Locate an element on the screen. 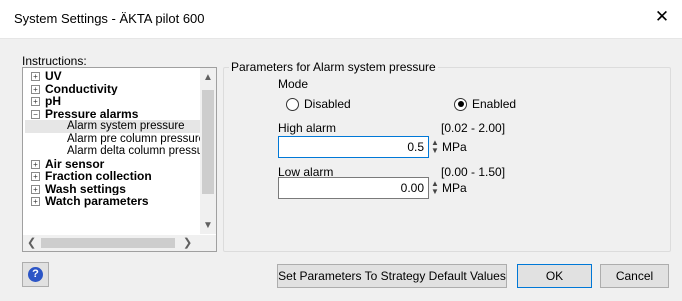 Image resolution: width=682 pixels, height=301 pixels. horizontal-scrollbar: ❮ ❯ is located at coordinates (119, 243).